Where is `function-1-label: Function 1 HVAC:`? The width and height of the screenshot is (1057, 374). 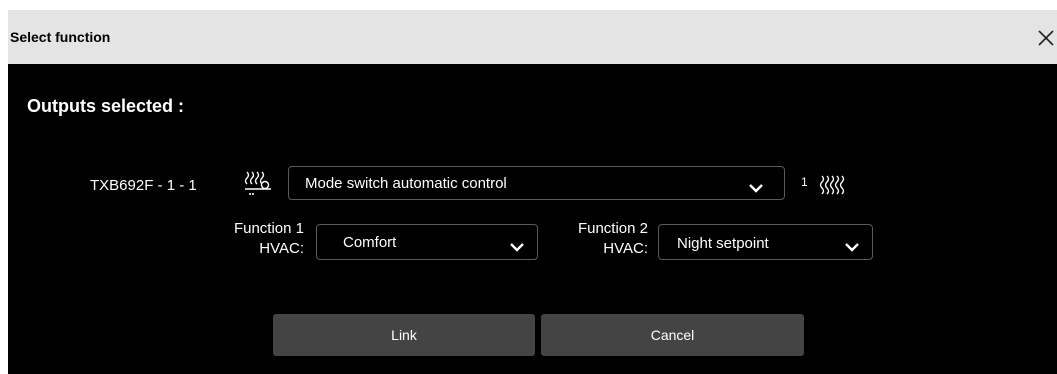 function-1-label: Function 1 HVAC: is located at coordinates (254, 239).